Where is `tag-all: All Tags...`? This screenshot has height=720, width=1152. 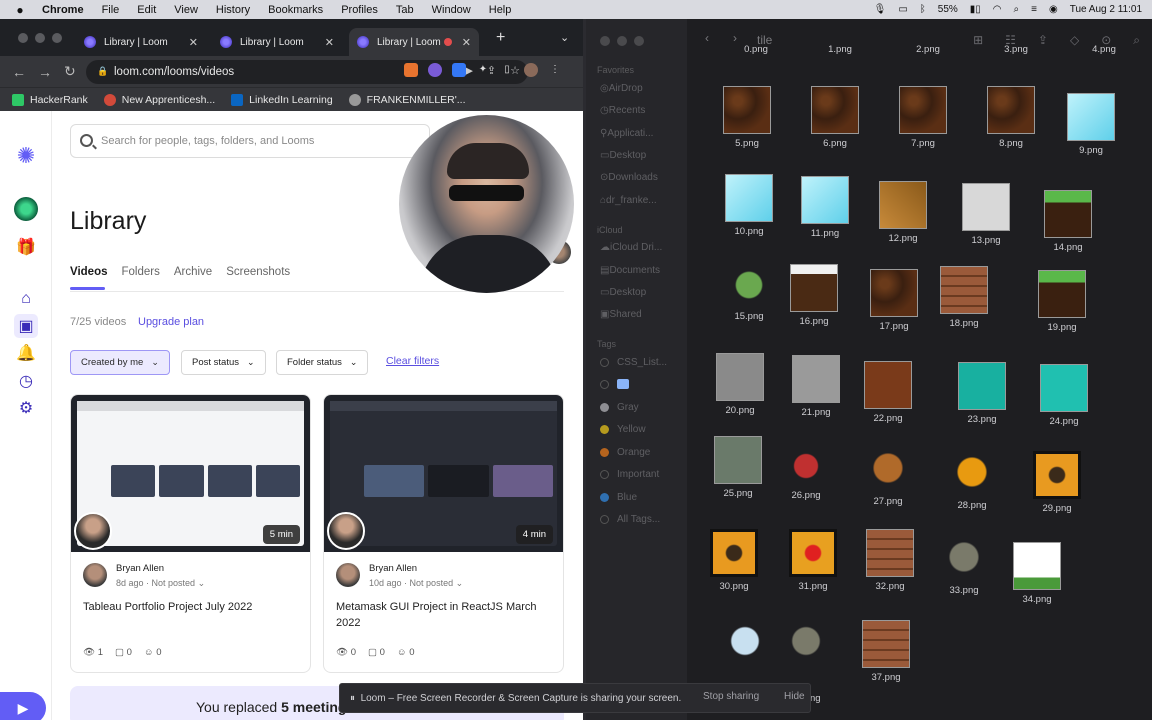
tag-all: All Tags... is located at coordinates (630, 519).